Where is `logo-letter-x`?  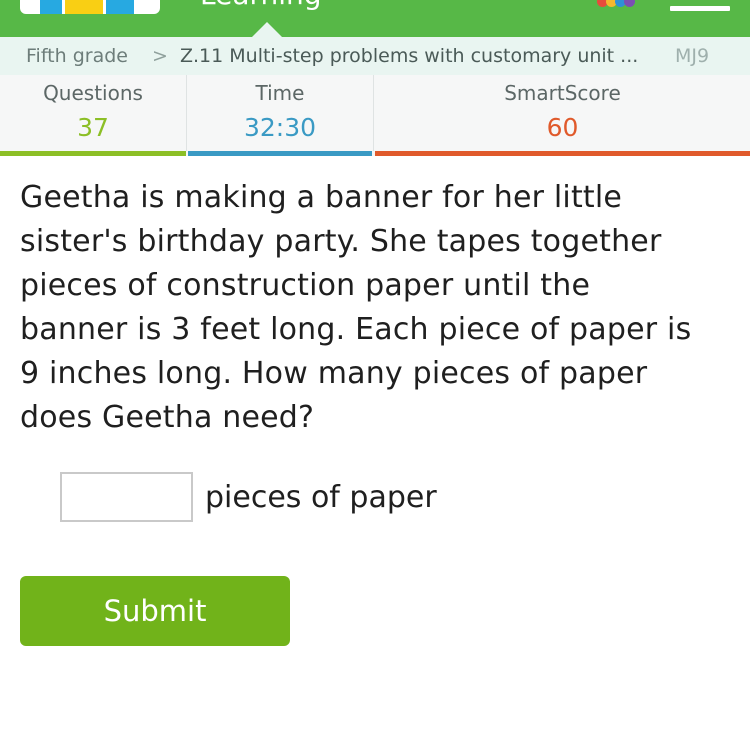 logo-letter-x is located at coordinates (84, 7).